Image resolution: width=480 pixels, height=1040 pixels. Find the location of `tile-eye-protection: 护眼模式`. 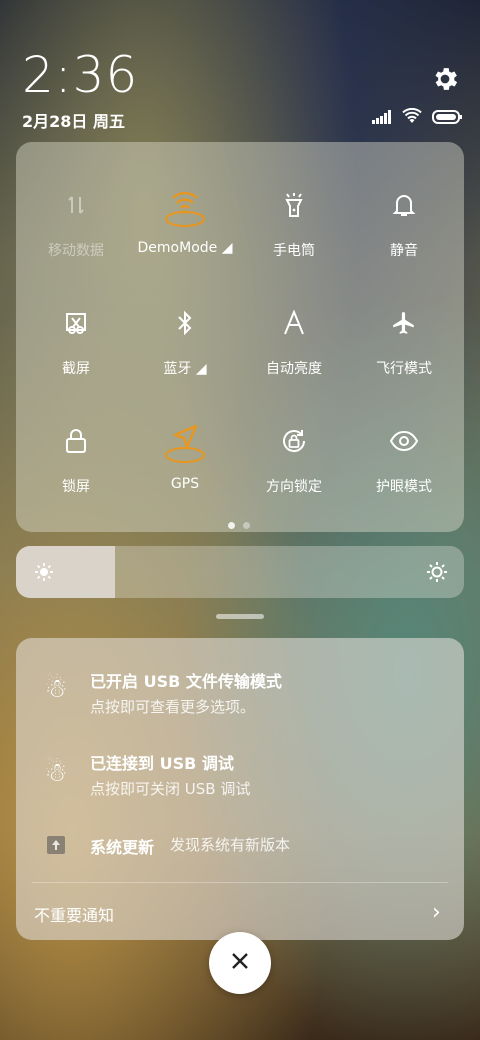

tile-eye-protection: 护眼模式 is located at coordinates (404, 436).